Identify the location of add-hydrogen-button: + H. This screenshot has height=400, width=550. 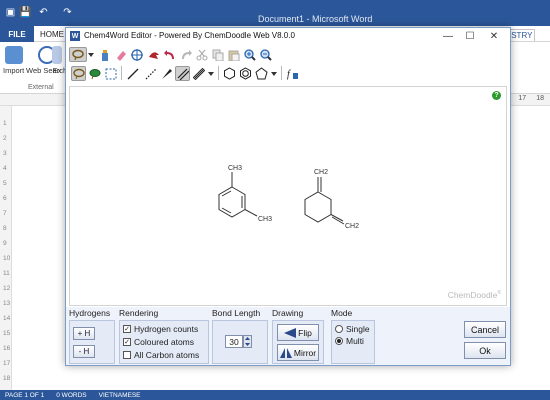
(84, 333).